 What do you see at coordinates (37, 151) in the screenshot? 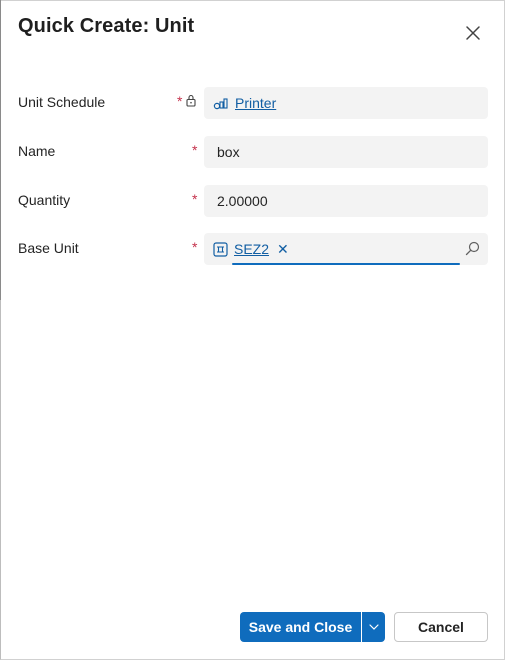
I see `name-label: Name` at bounding box center [37, 151].